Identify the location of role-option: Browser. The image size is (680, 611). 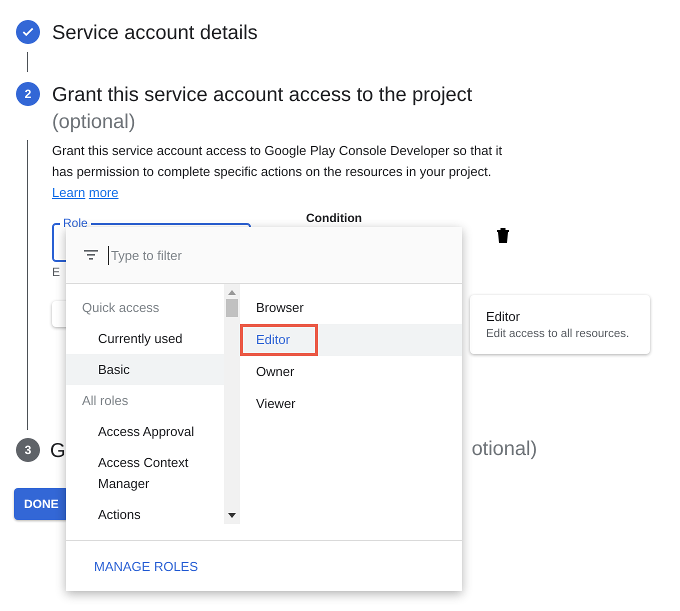
(351, 308).